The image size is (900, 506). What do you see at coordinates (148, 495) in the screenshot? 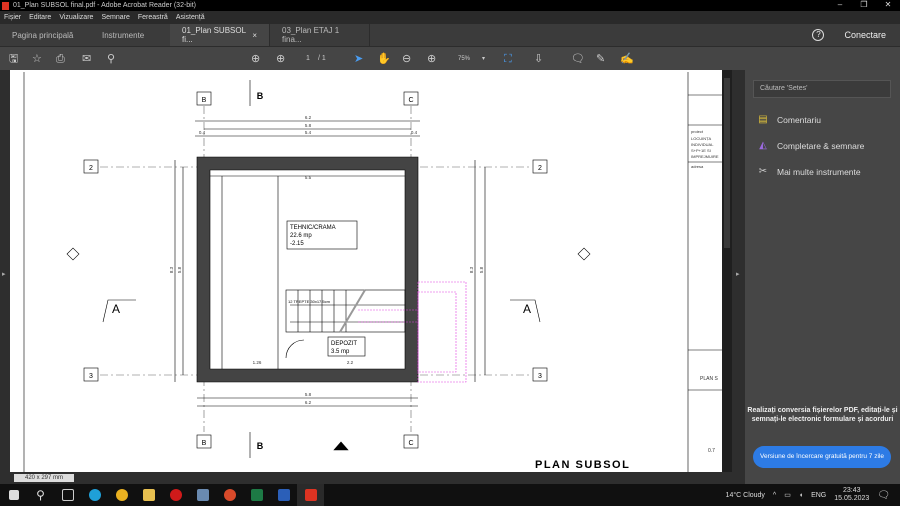
I see `file-explorer-icon` at bounding box center [148, 495].